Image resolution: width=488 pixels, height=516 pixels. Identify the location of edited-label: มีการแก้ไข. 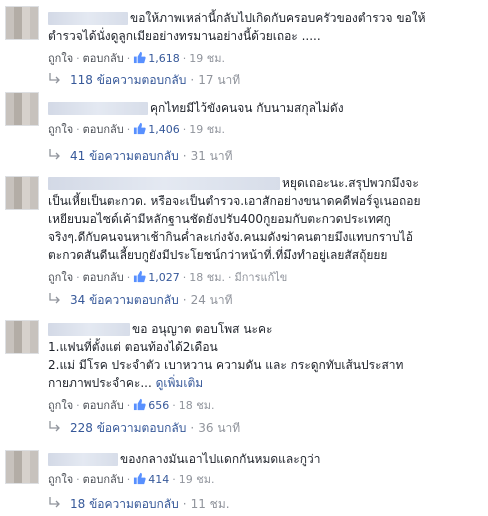
(260, 277).